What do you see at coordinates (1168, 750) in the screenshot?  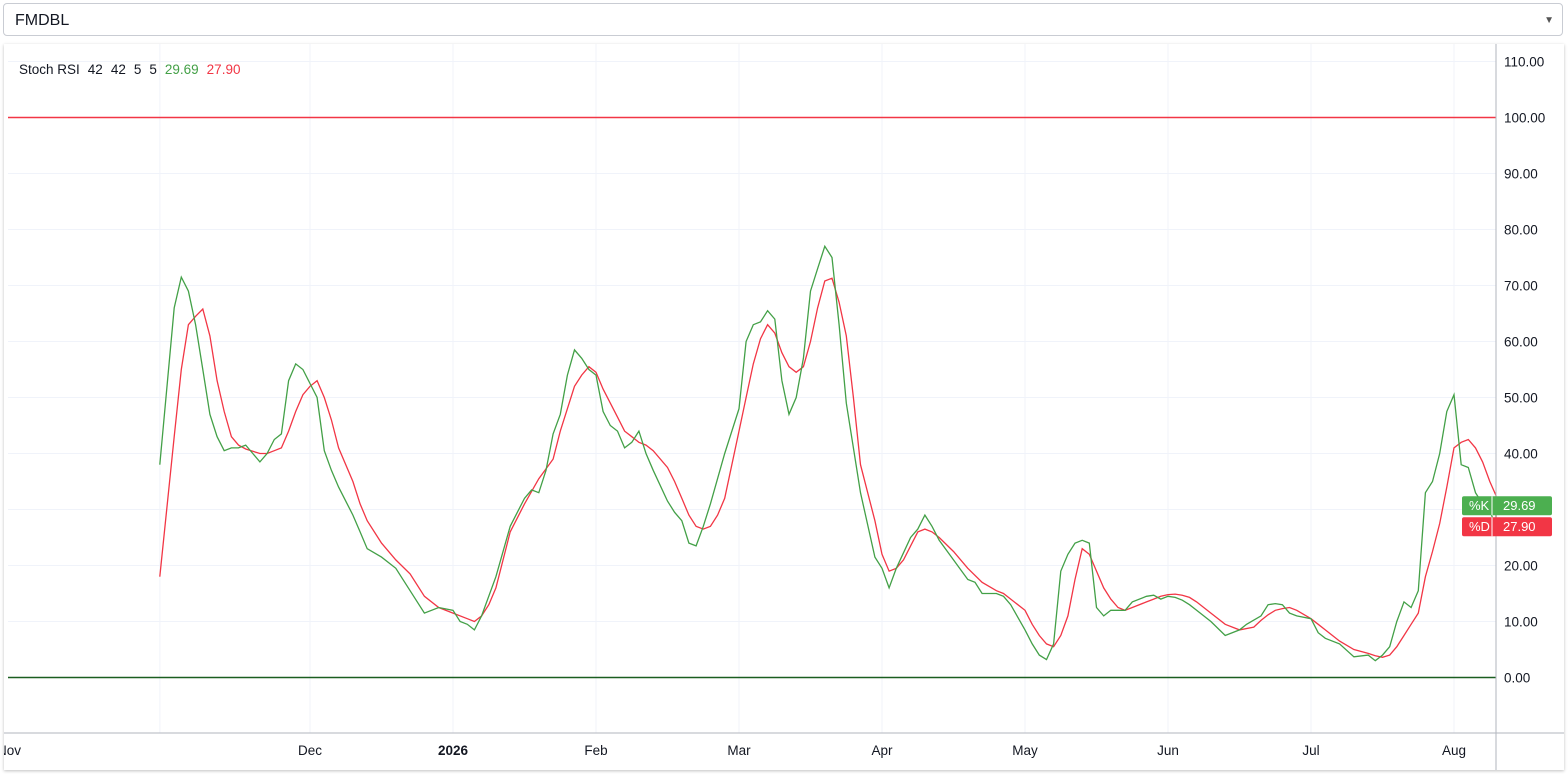 I see `x-tick-label: Jun` at bounding box center [1168, 750].